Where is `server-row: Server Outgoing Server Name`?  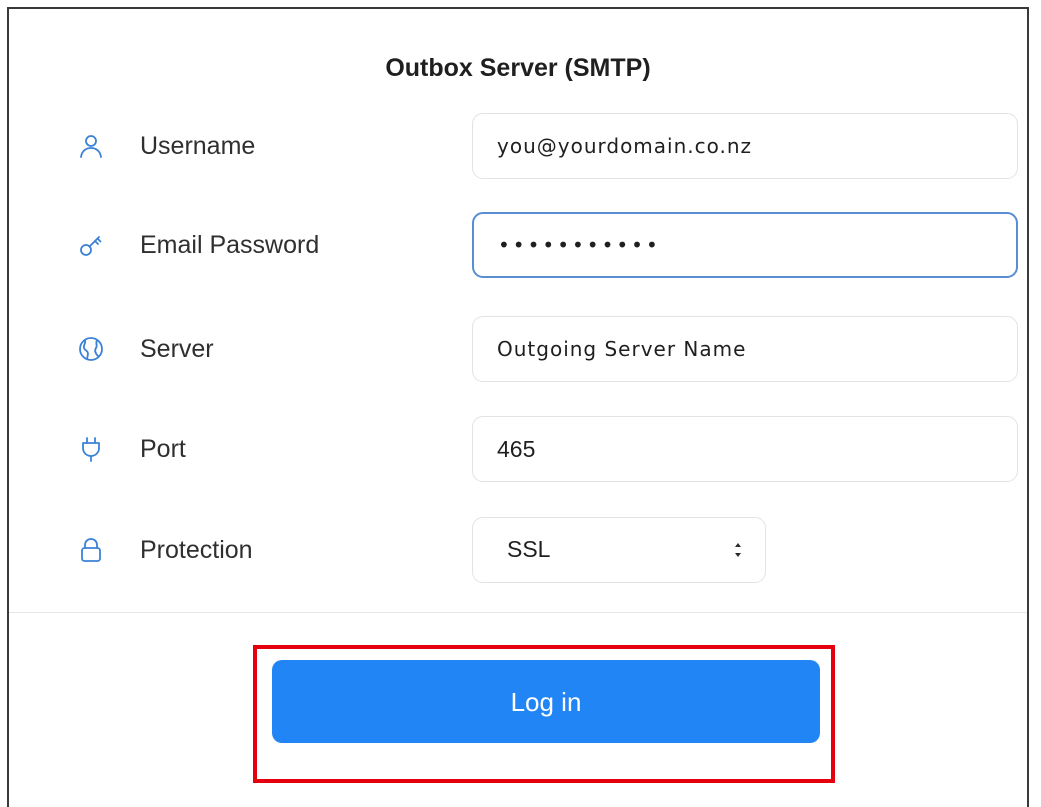 server-row: Server Outgoing Server Name is located at coordinates (518, 349).